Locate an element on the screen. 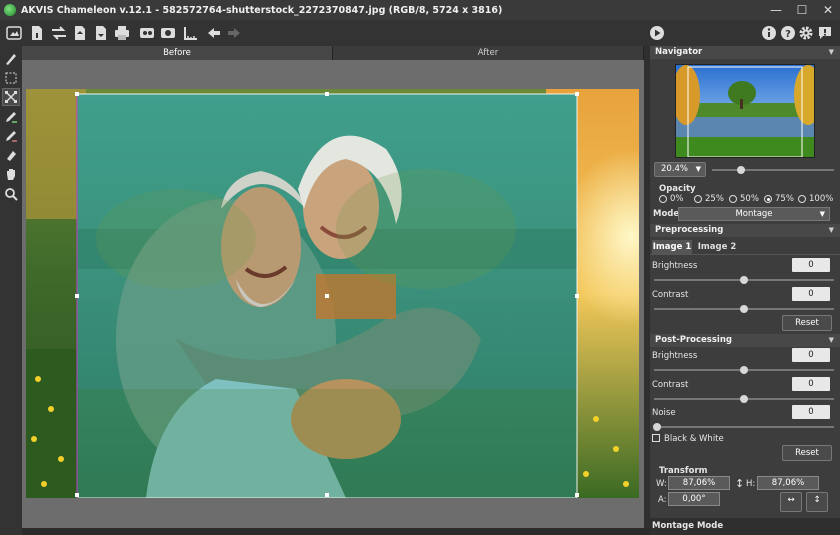 The width and height of the screenshot is (840, 535). post-contrast-input: 0 is located at coordinates (811, 384).